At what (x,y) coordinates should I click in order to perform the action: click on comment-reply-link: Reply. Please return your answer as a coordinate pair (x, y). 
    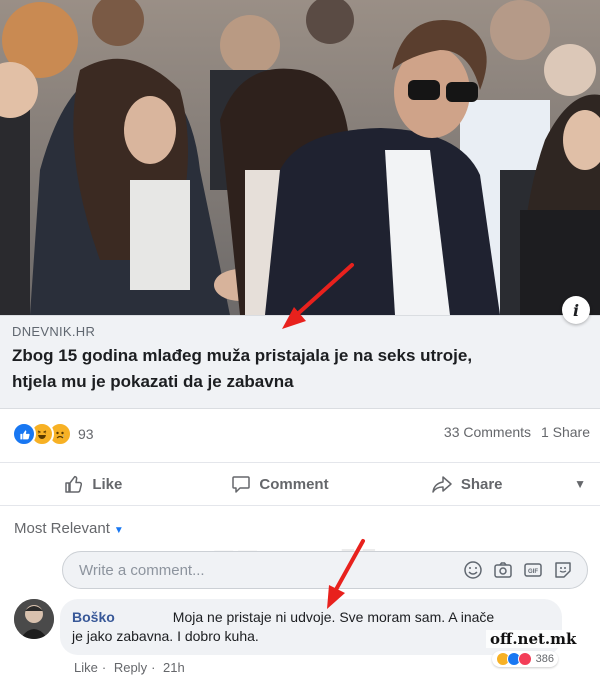
    Looking at the image, I should click on (130, 667).